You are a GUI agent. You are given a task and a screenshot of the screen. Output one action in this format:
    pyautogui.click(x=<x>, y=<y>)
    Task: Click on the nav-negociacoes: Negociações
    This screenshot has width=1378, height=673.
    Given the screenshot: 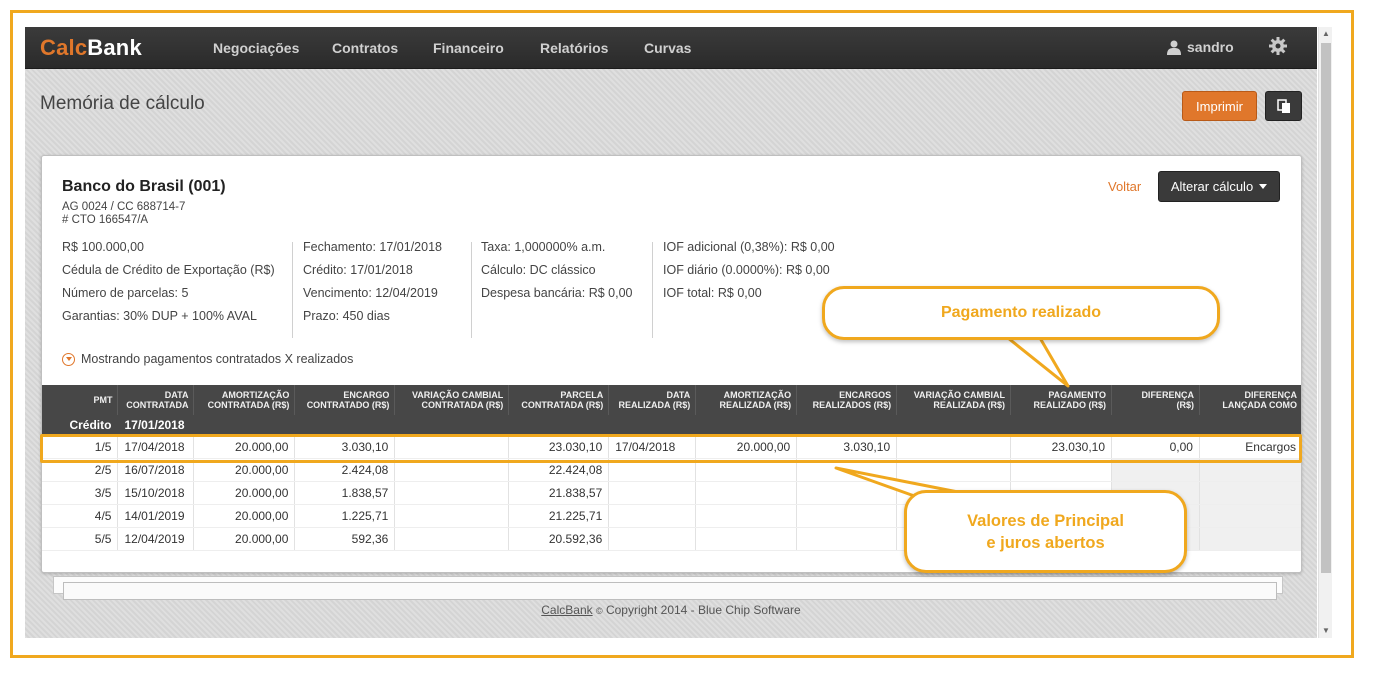 What is the action you would take?
    pyautogui.click(x=256, y=48)
    